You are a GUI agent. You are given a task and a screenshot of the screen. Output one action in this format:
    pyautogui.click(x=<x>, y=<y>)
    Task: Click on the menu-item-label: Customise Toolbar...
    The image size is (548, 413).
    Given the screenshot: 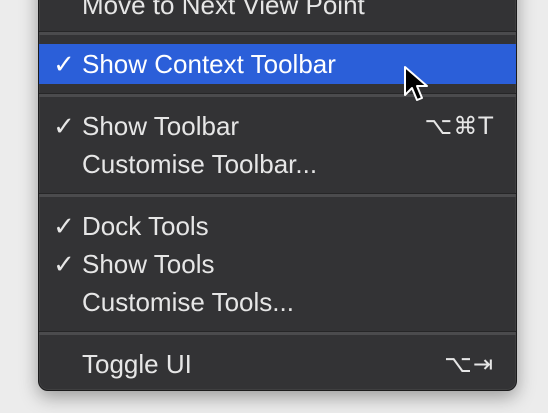 What is the action you would take?
    pyautogui.click(x=200, y=164)
    